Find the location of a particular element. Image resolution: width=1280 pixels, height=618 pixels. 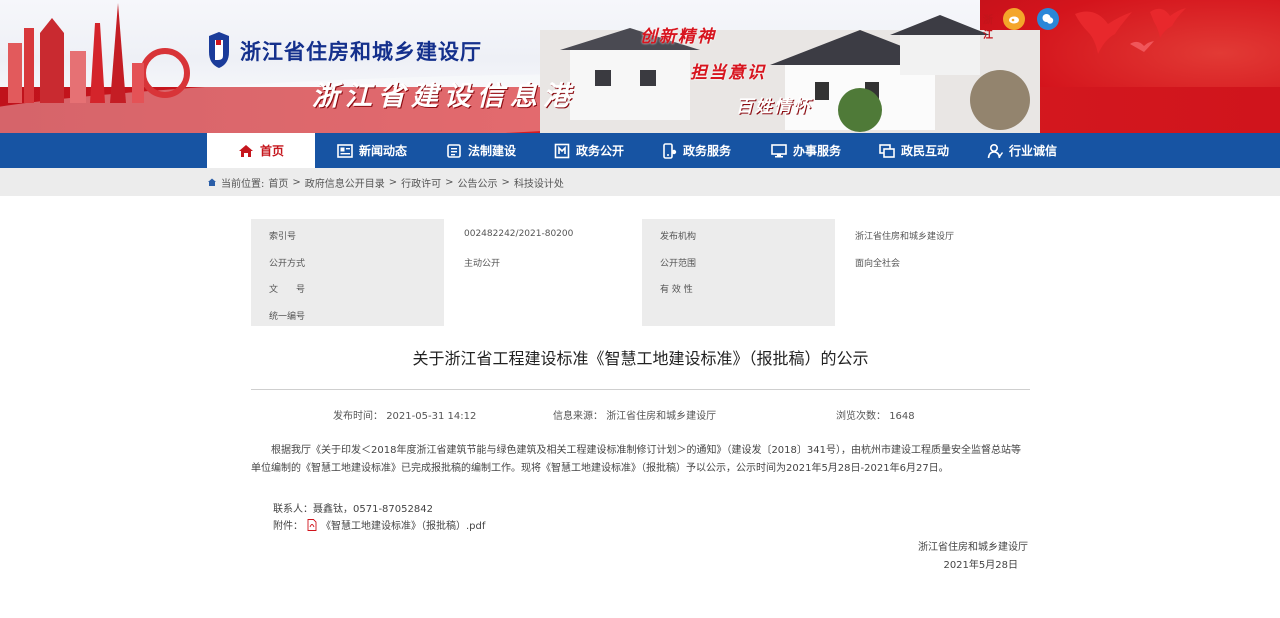

nav-label: 新闻动态 is located at coordinates (383, 151).